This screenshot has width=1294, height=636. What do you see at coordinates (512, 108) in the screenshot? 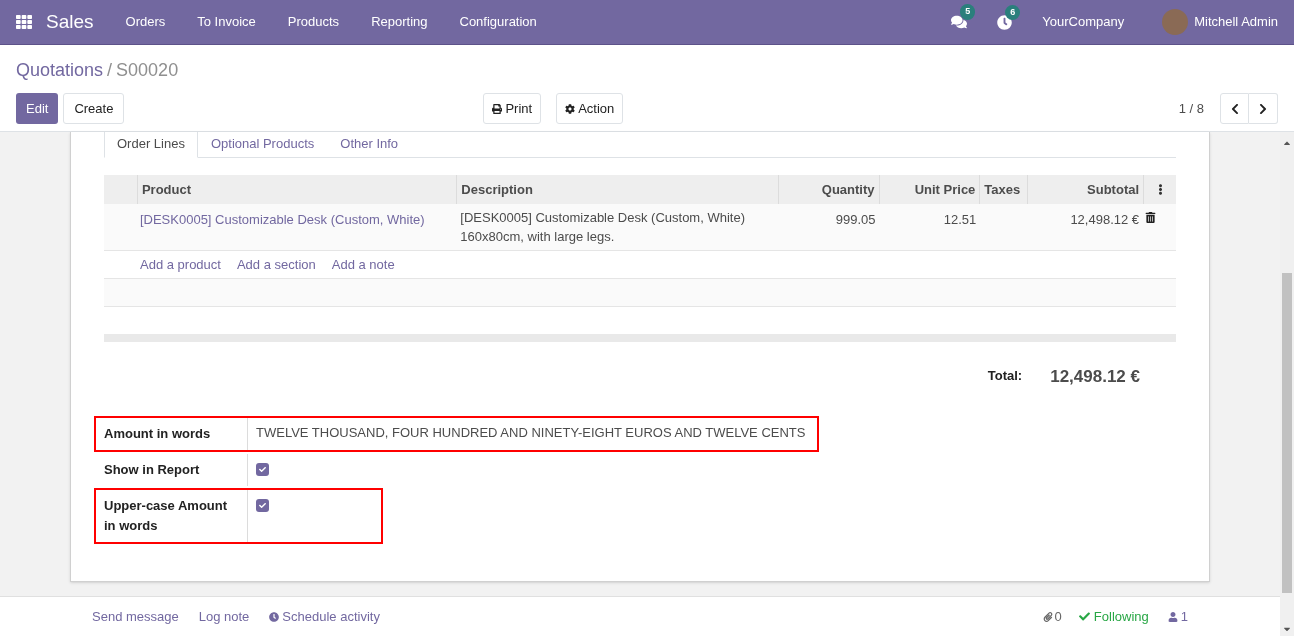
I see `print-button: Print` at bounding box center [512, 108].